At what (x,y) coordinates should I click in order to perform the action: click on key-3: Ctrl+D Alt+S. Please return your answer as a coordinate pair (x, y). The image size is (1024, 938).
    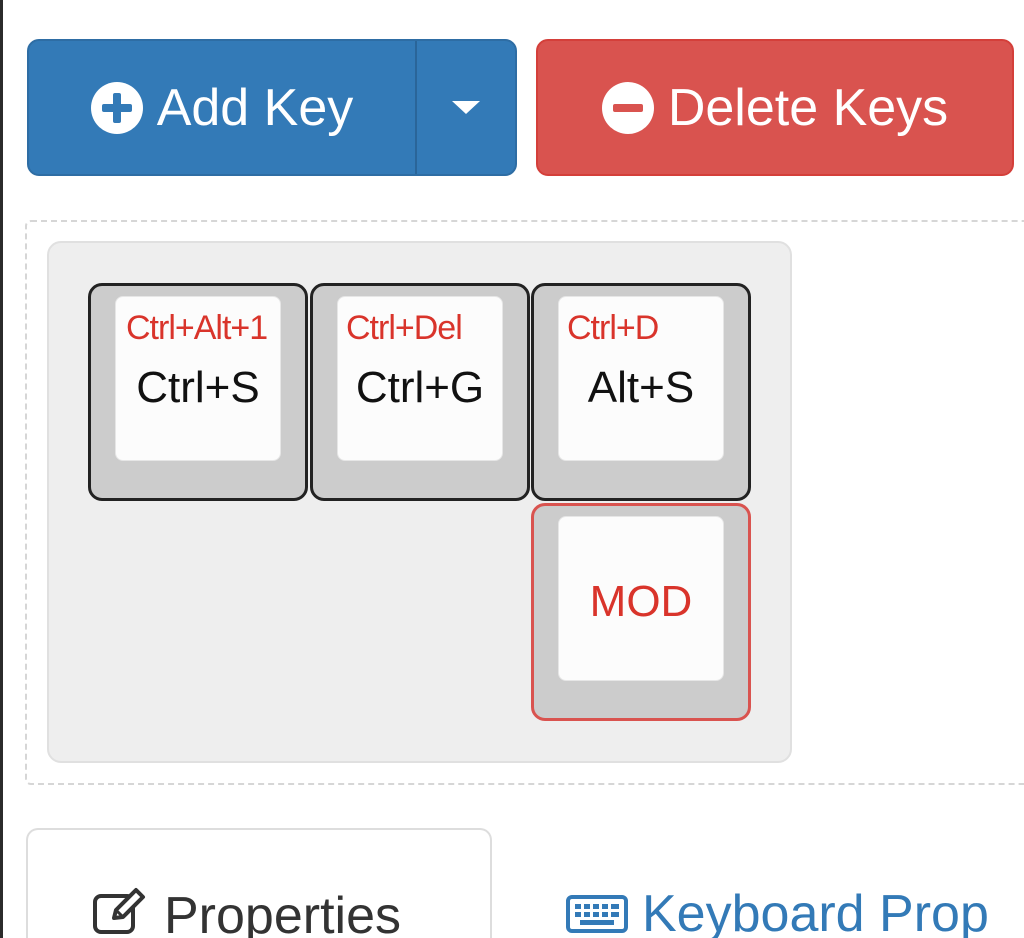
    Looking at the image, I should click on (641, 392).